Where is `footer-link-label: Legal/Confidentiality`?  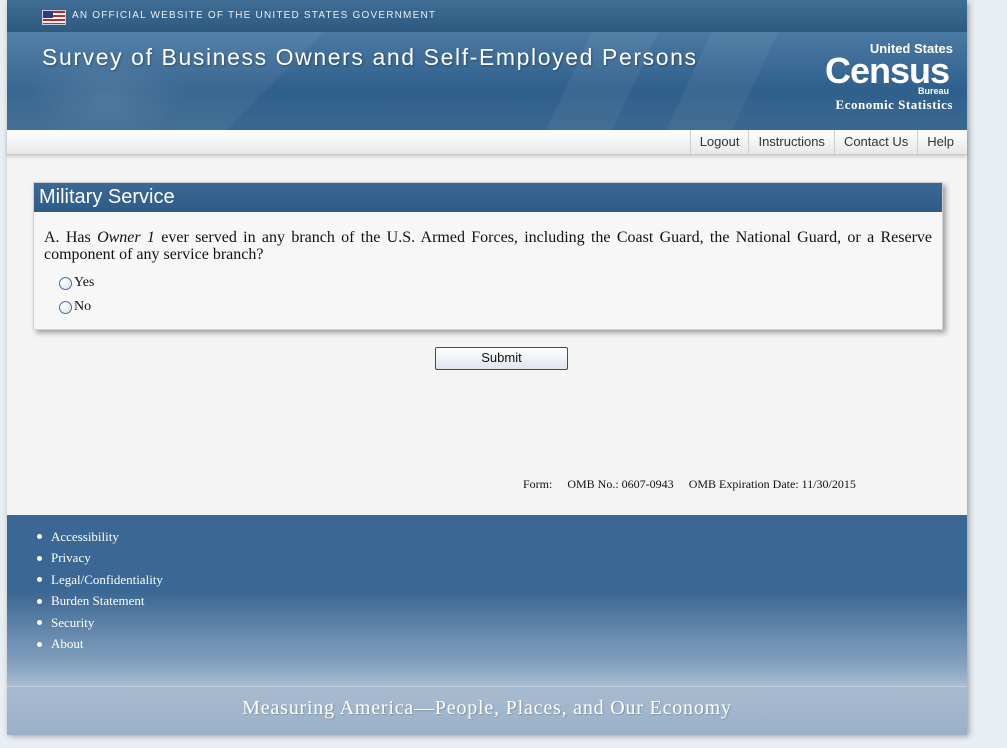
footer-link-label: Legal/Confidentiality is located at coordinates (107, 580).